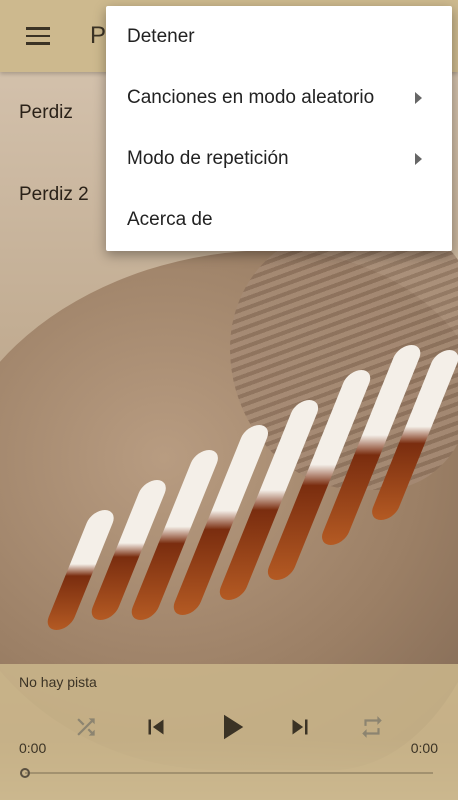 This screenshot has height=800, width=458. What do you see at coordinates (54, 194) in the screenshot?
I see `track-label: Perdiz 2` at bounding box center [54, 194].